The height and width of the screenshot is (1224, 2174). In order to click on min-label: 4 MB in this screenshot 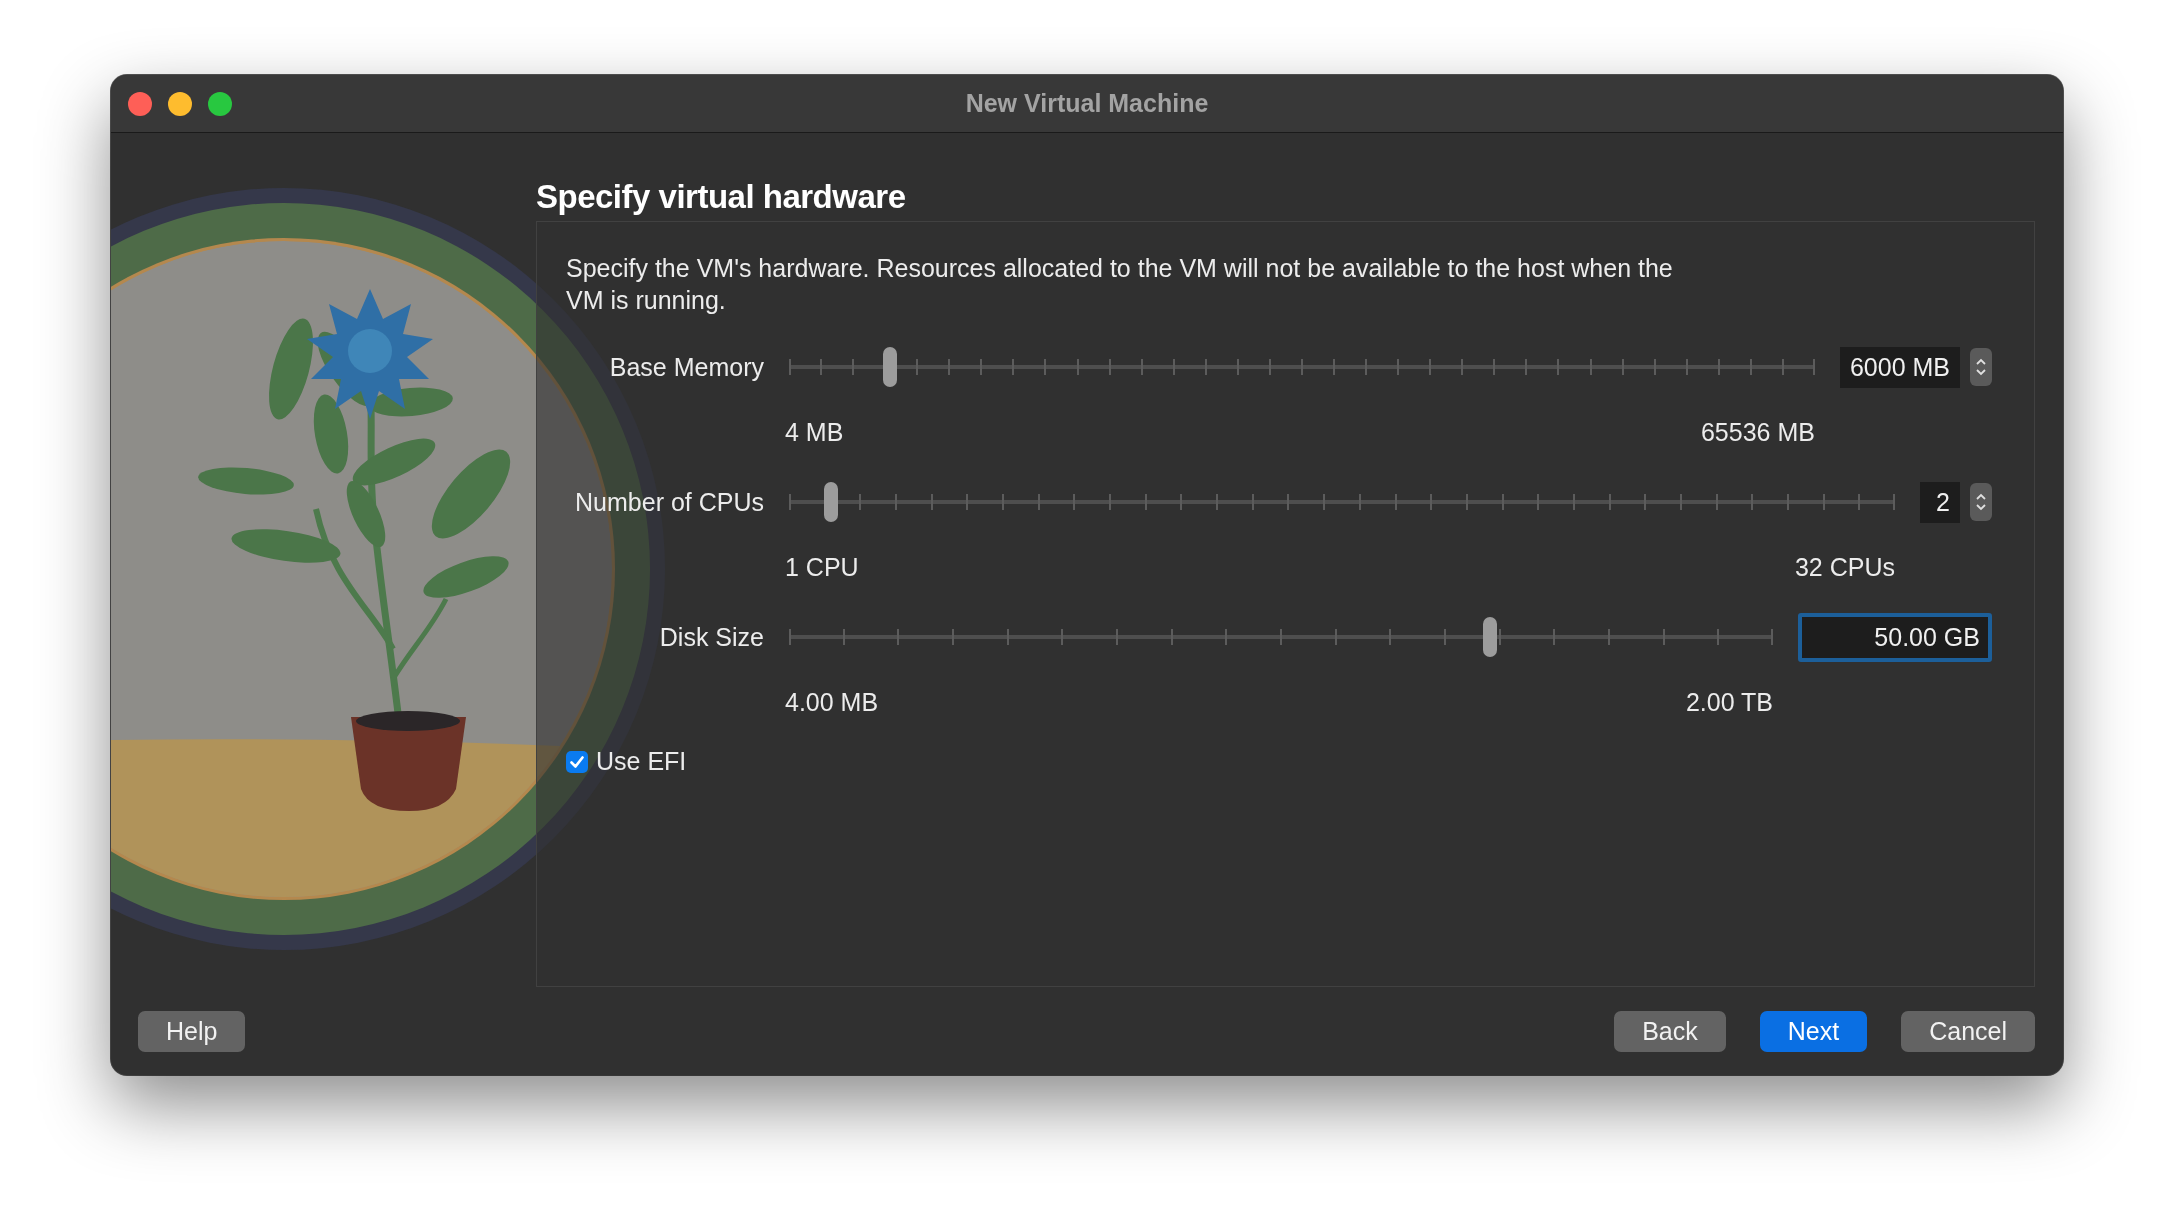, I will do `click(814, 432)`.